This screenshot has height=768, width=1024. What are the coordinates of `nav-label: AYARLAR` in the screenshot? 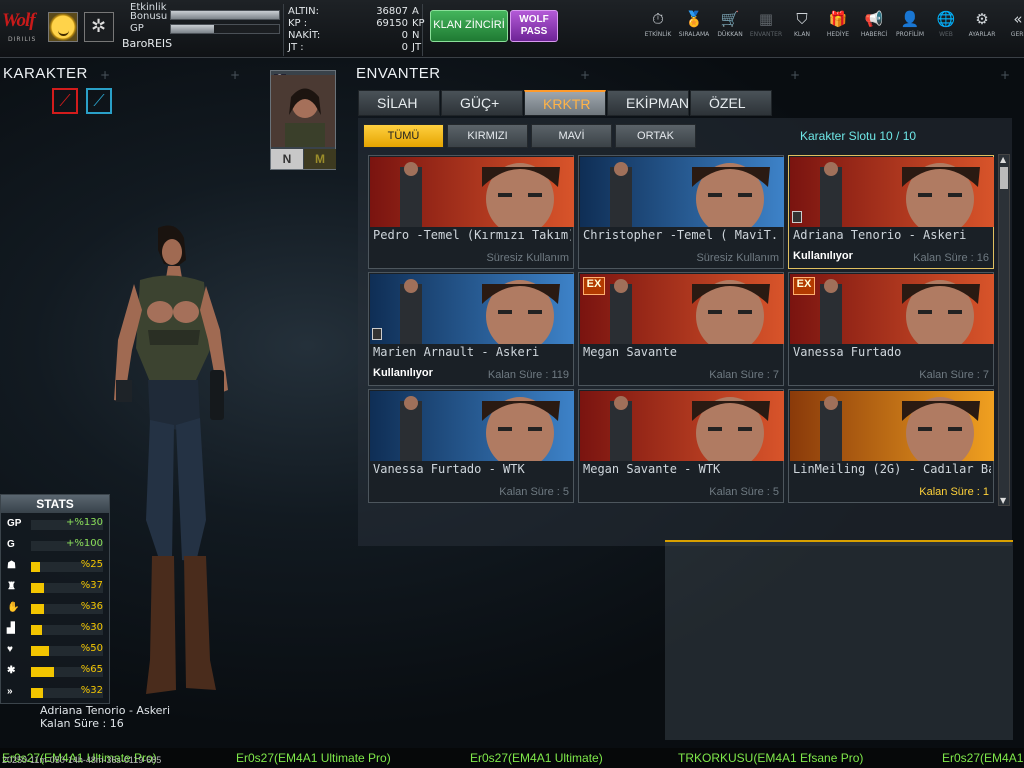 It's located at (982, 34).